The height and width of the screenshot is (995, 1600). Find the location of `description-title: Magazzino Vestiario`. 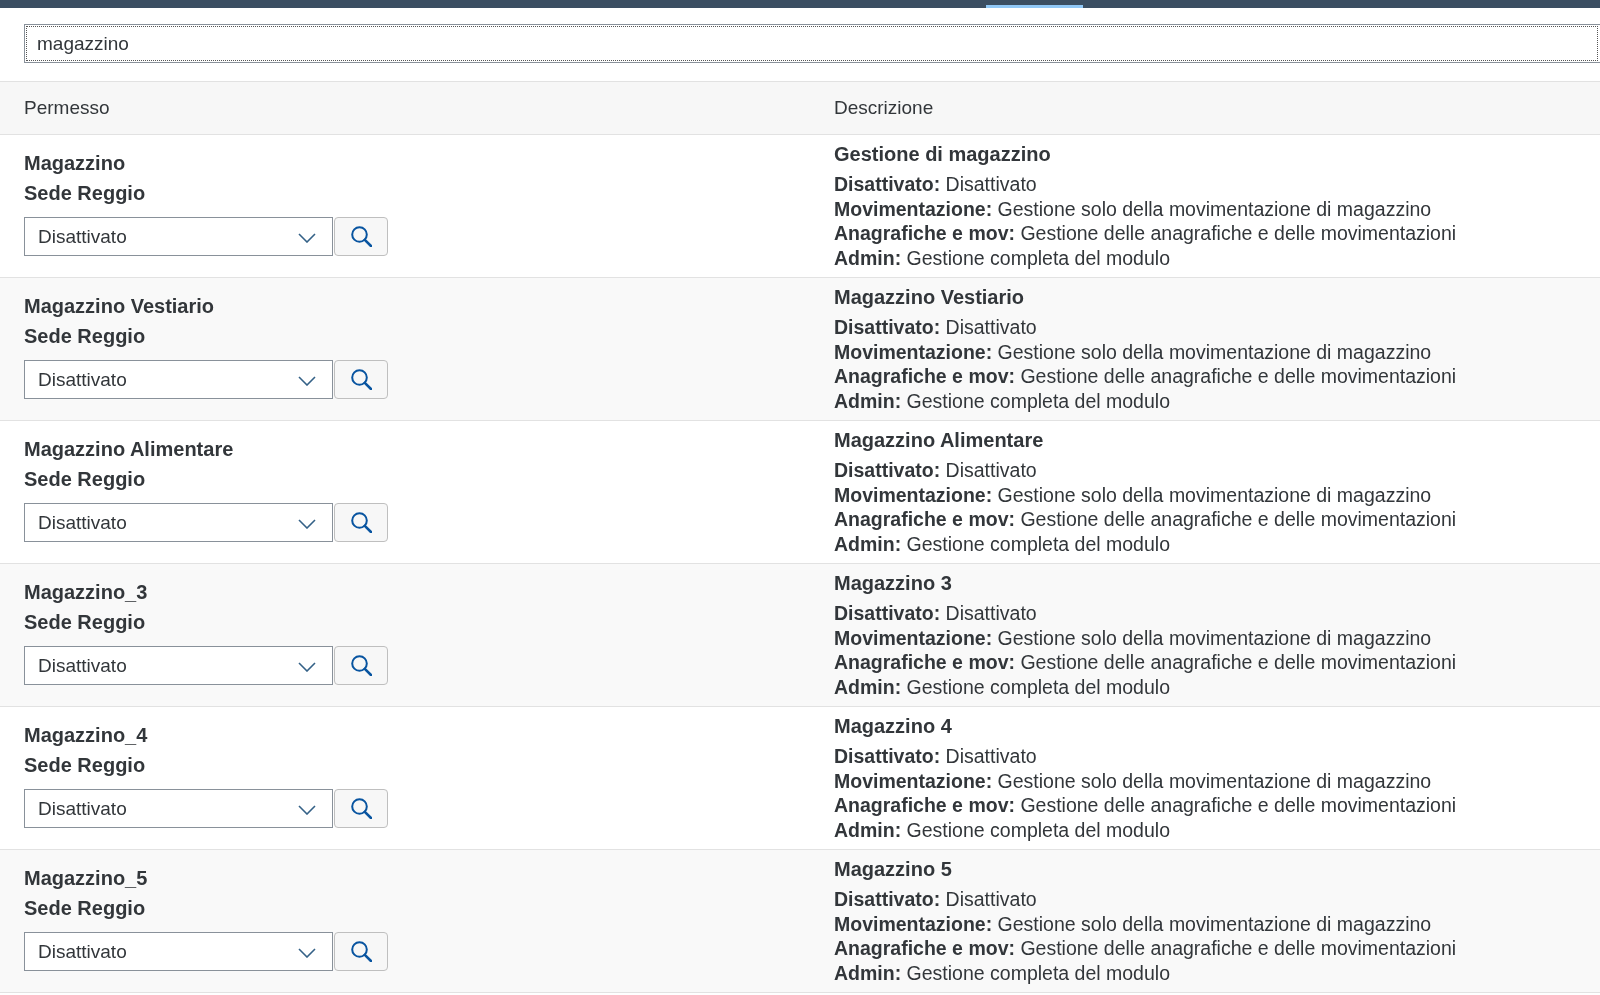

description-title: Magazzino Vestiario is located at coordinates (929, 297).